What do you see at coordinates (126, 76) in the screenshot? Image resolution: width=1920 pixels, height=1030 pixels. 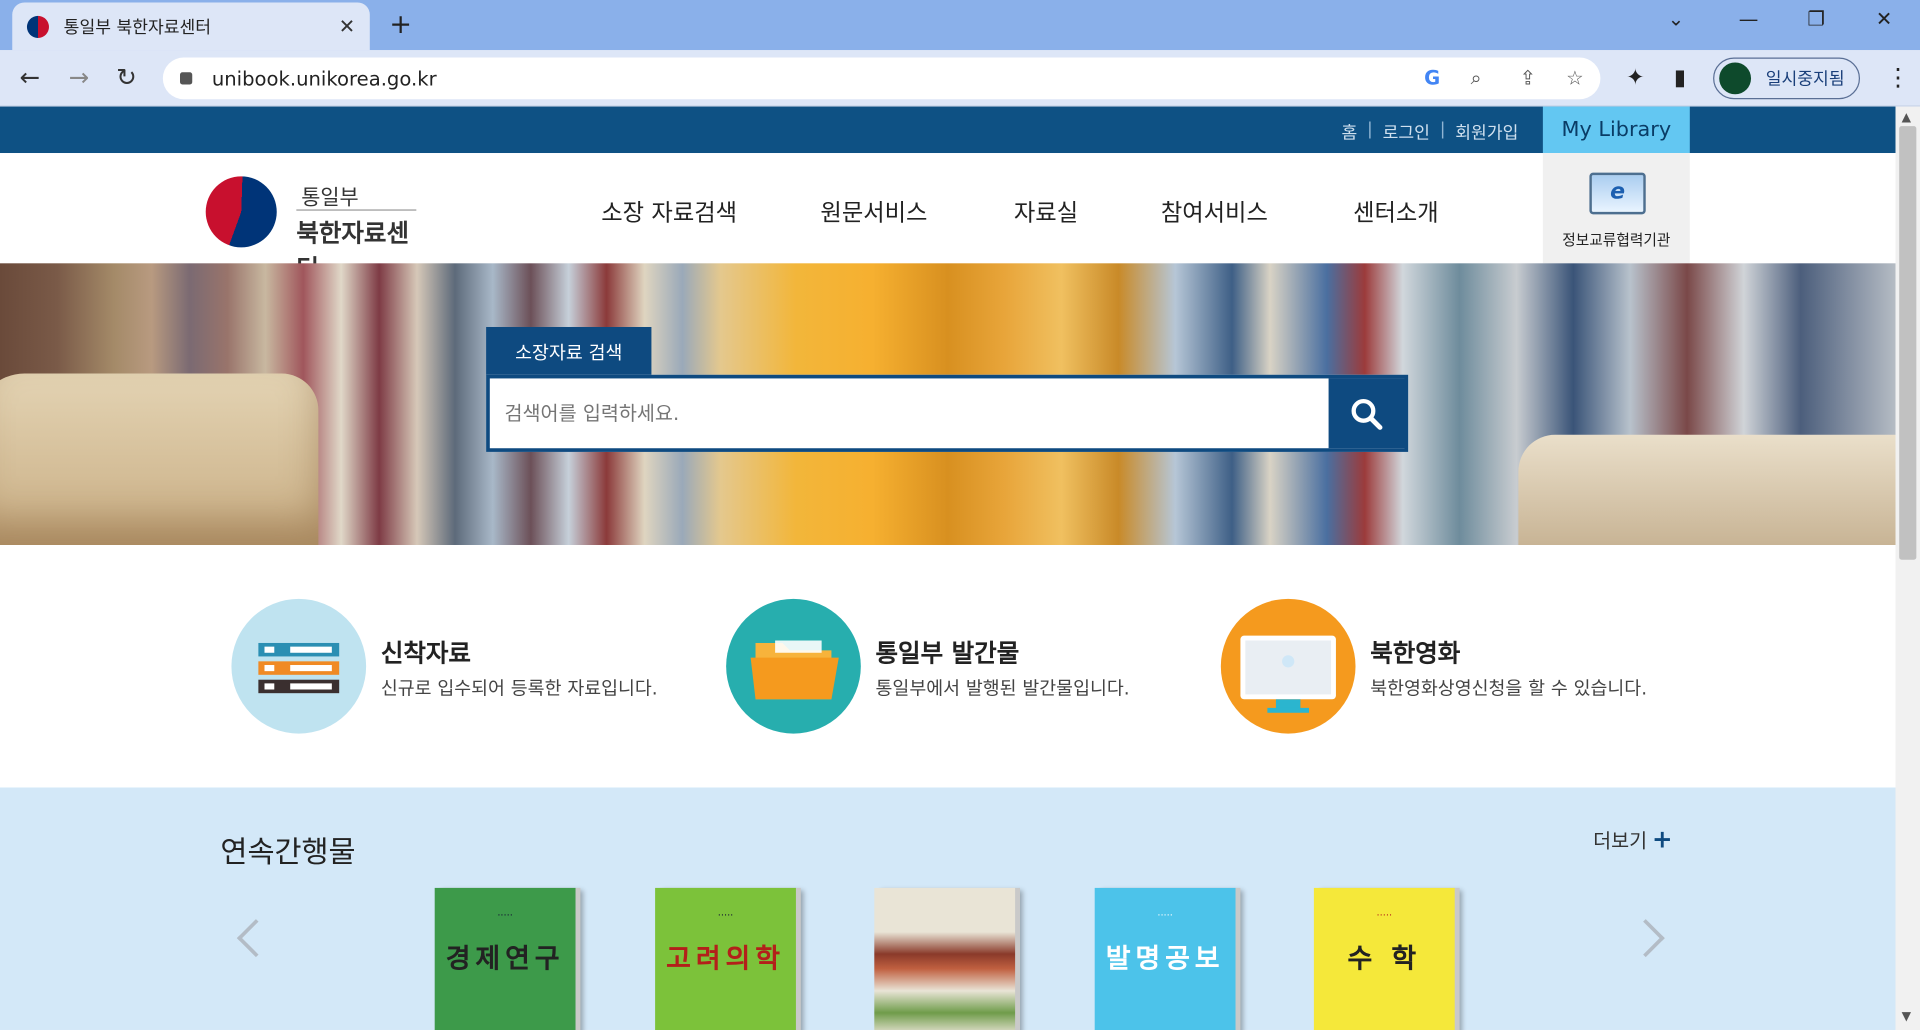 I see `reload-icon: ↻` at bounding box center [126, 76].